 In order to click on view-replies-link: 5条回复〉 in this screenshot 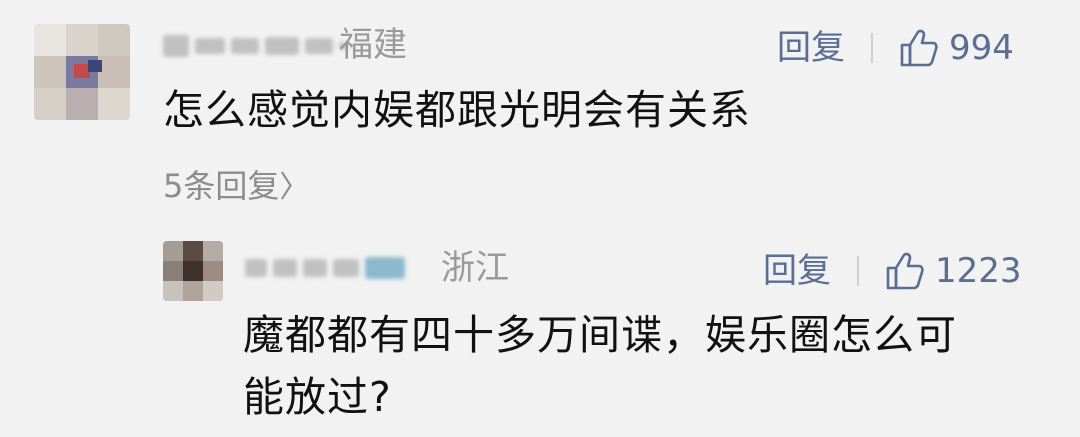, I will do `click(236, 186)`.